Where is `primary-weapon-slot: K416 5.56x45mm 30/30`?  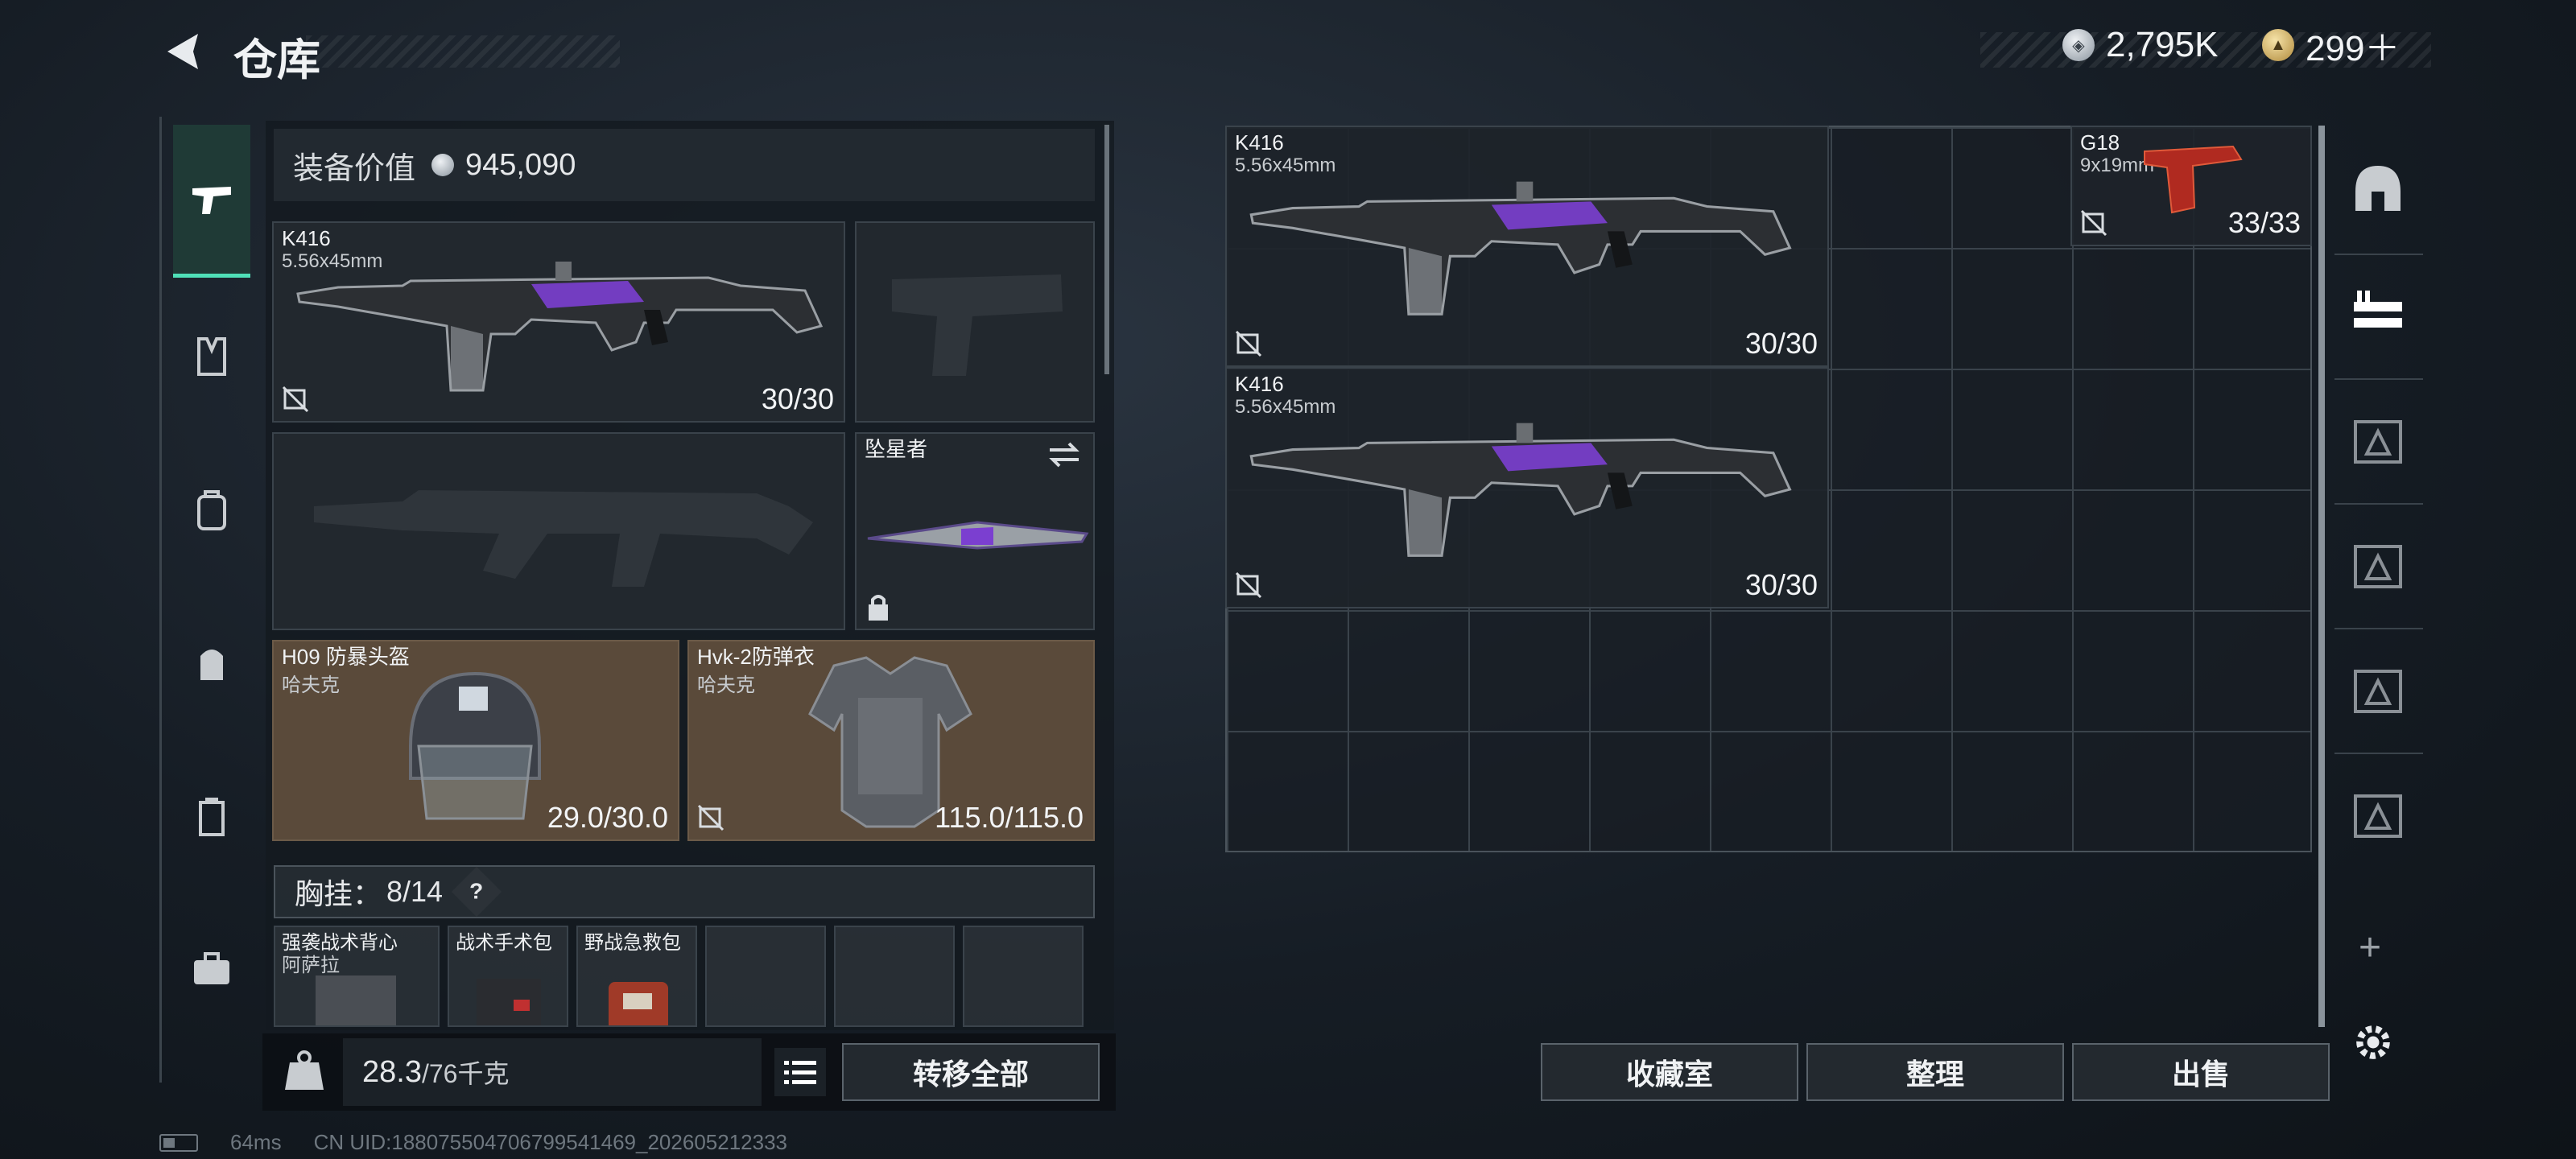 primary-weapon-slot: K416 5.56x45mm 30/30 is located at coordinates (558, 322).